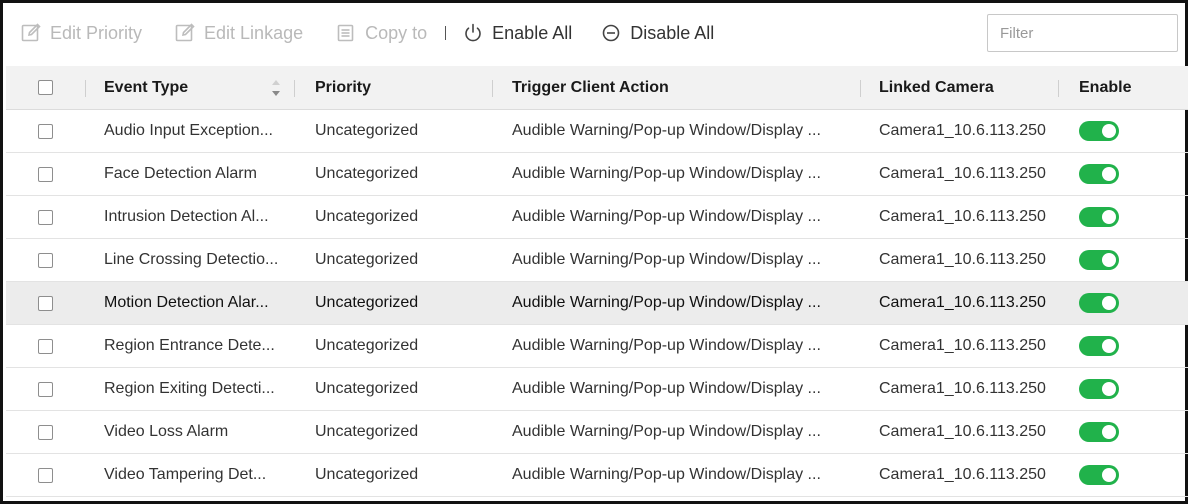 This screenshot has width=1188, height=504. What do you see at coordinates (532, 32) in the screenshot?
I see `enable-all-label: Enable All` at bounding box center [532, 32].